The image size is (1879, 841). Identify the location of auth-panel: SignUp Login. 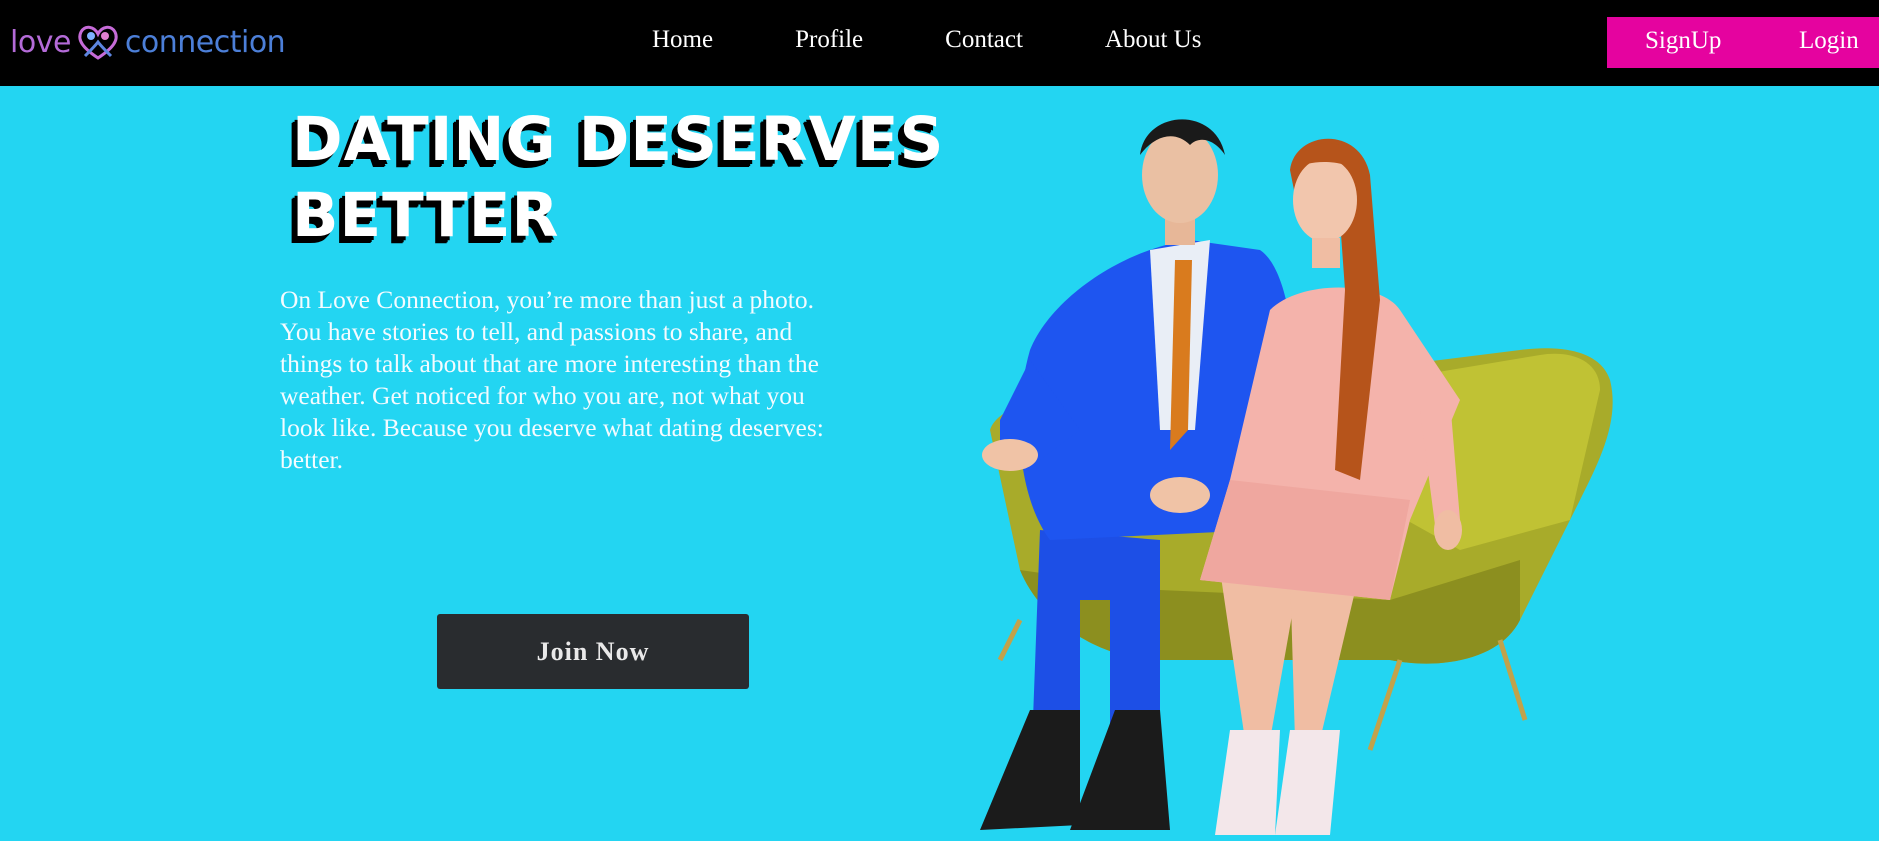
(1743, 42).